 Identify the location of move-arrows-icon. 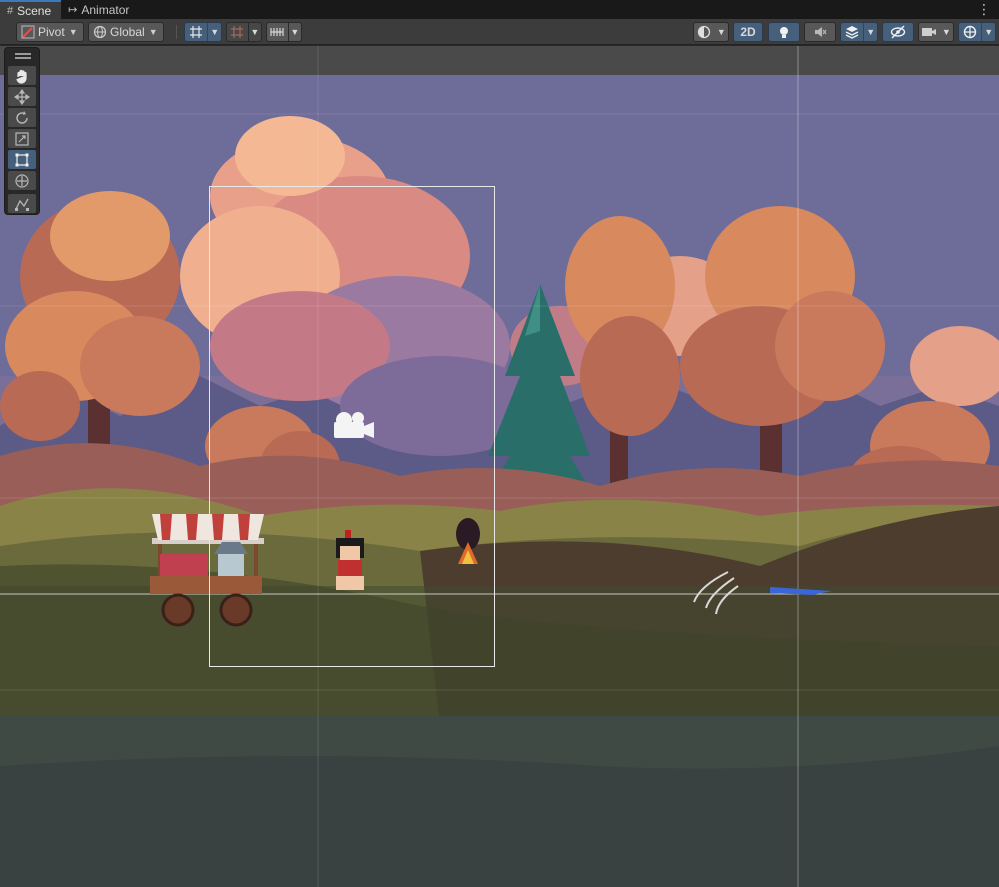
(22, 96).